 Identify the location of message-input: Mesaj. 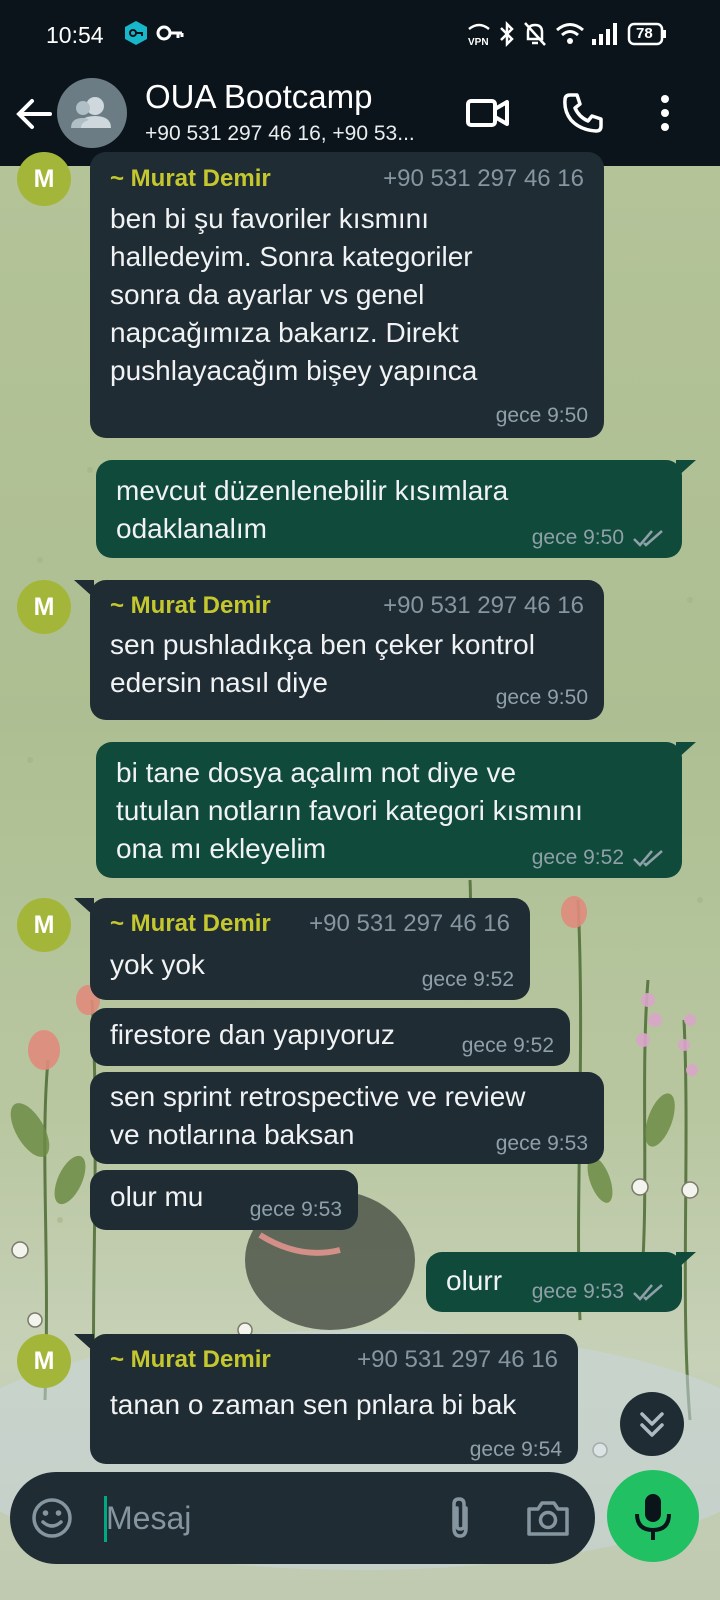
(148, 1518).